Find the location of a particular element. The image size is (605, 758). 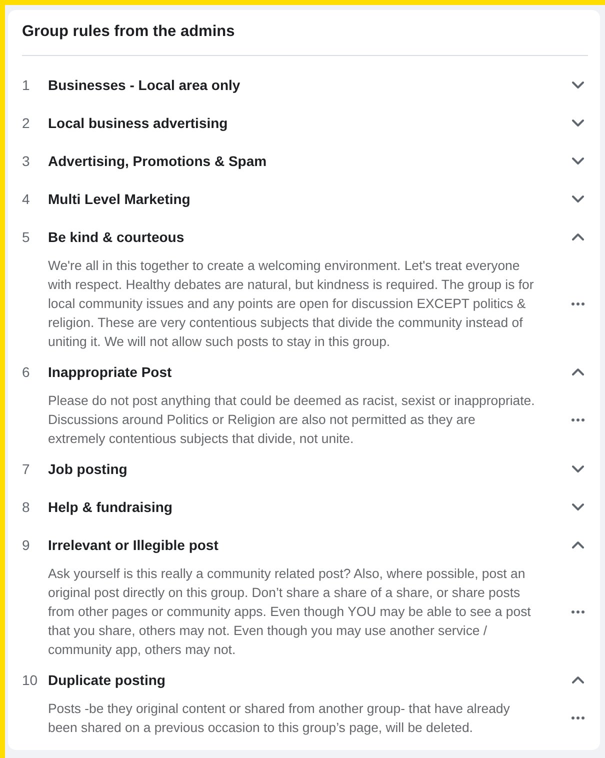

rule-description: We're all in this together to create a welcoming environment. Let's treat everyone with respect. Healthy debates are natural, but kindness is required. The group is for local community issues and any points are open for discussion EXCEPT politics & religion. These are very contentious subjects that divide the community instead of uniting it. We will not allow such posts to stay in this group. is located at coordinates (291, 304).